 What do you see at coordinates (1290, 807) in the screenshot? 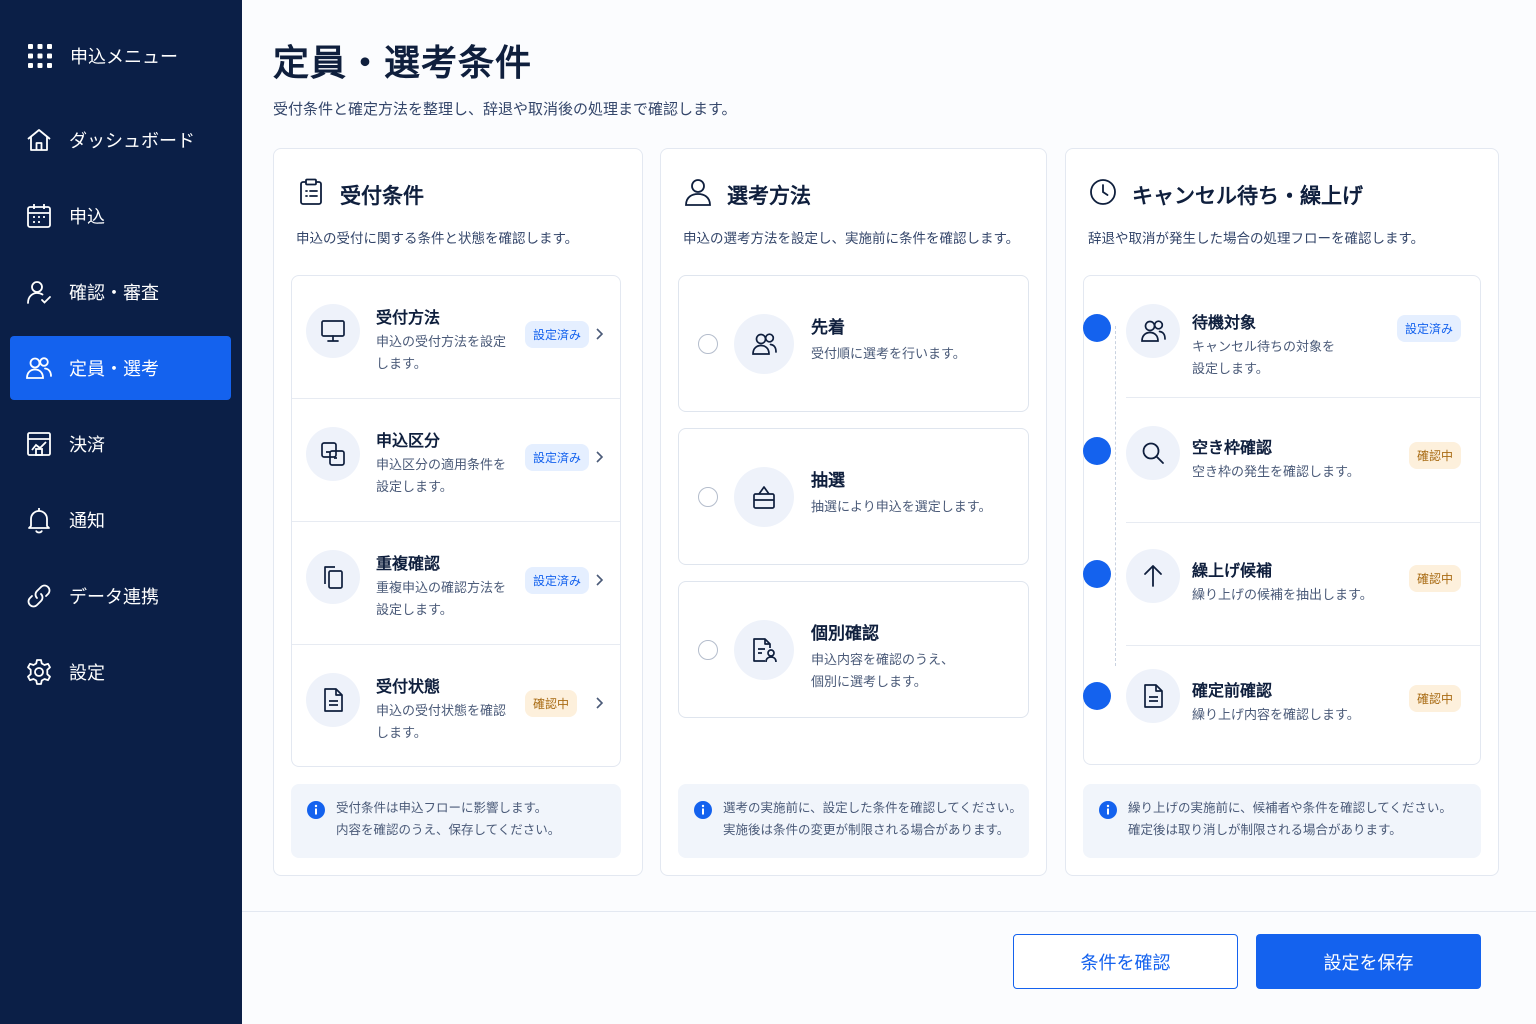
I see `info-line: 繰り上げの実施前に、候補者や条件を確認してください。` at bounding box center [1290, 807].